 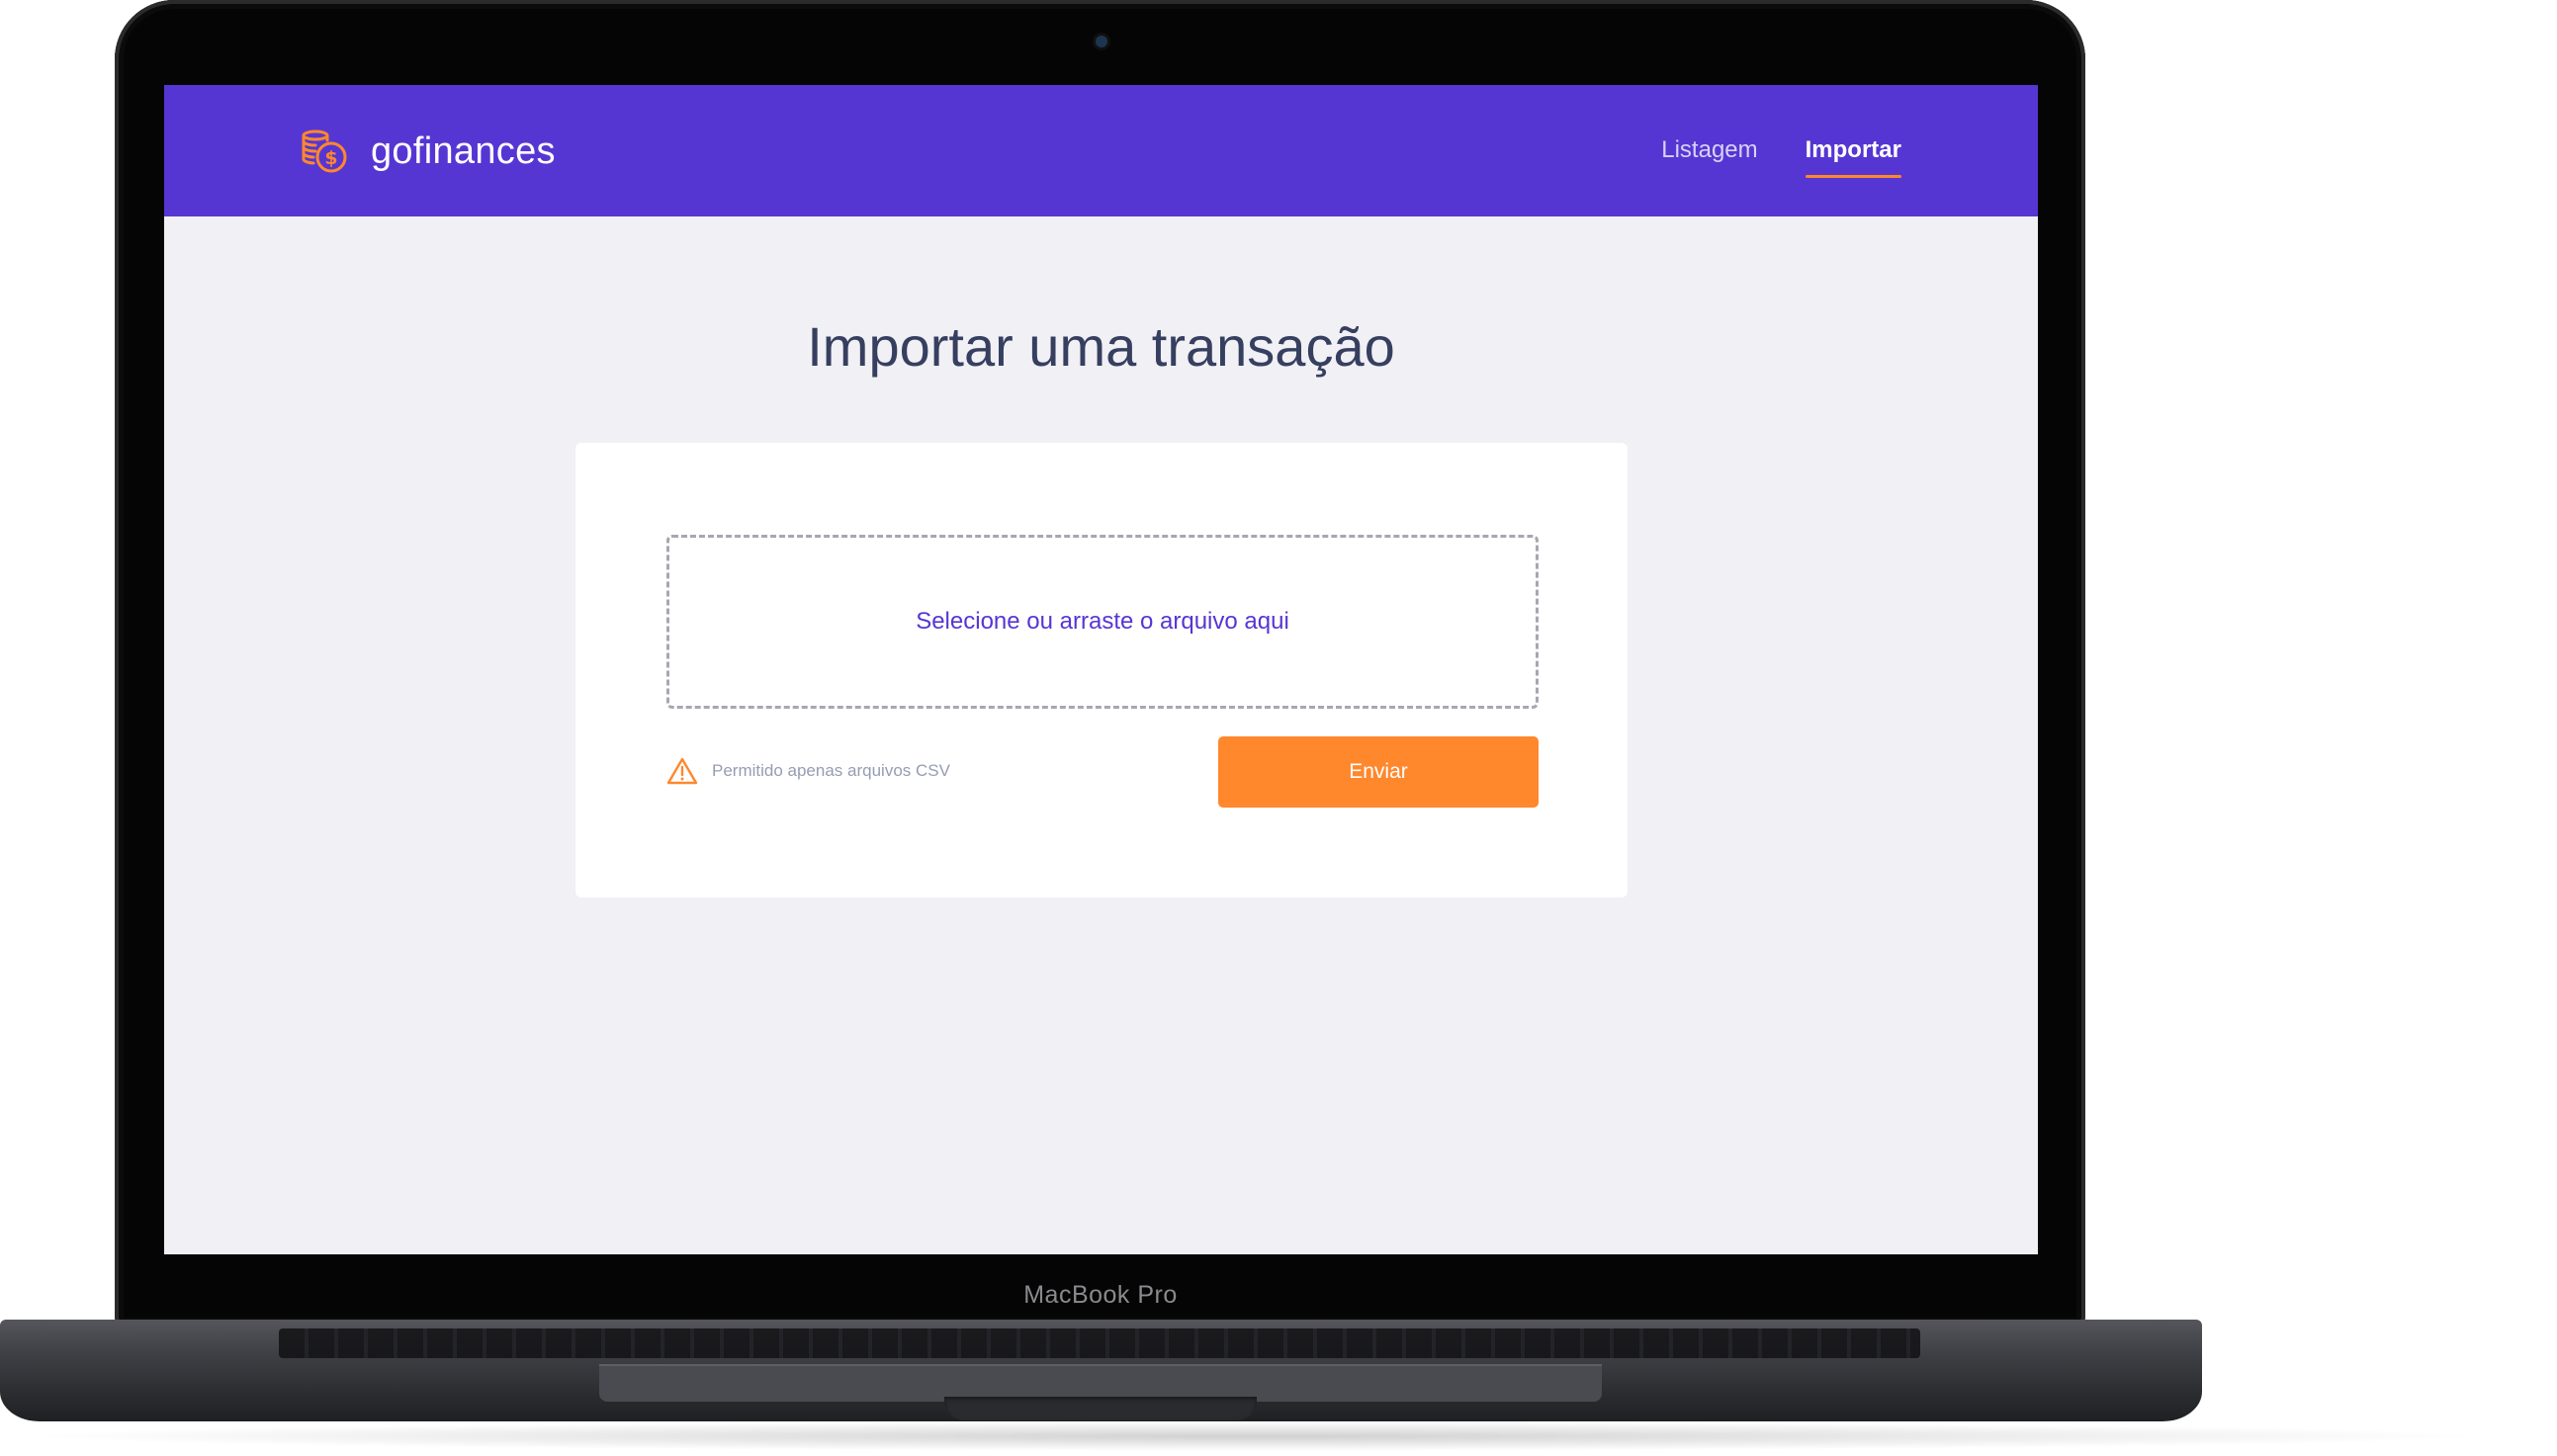 What do you see at coordinates (1101, 1408) in the screenshot?
I see `laptop-opening-notch` at bounding box center [1101, 1408].